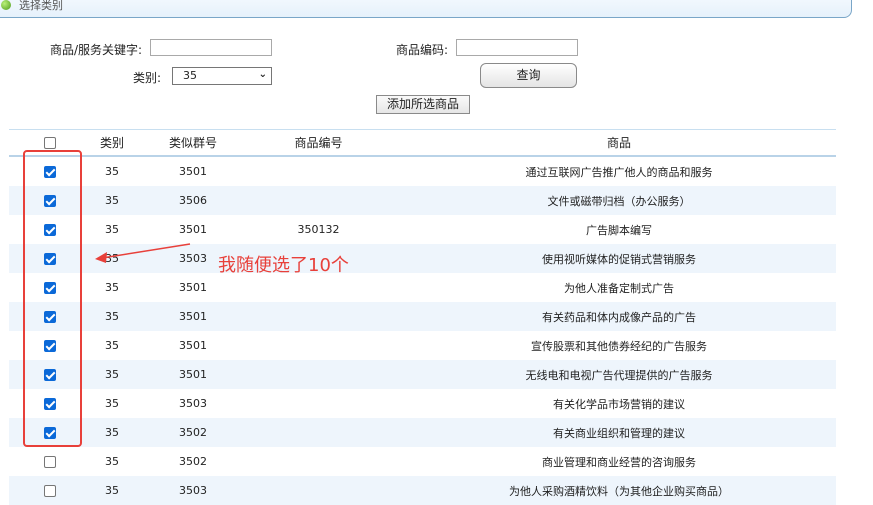  Describe the element at coordinates (619, 317) in the screenshot. I see `row-name: 有关药品和体内成像产品的广告` at that location.